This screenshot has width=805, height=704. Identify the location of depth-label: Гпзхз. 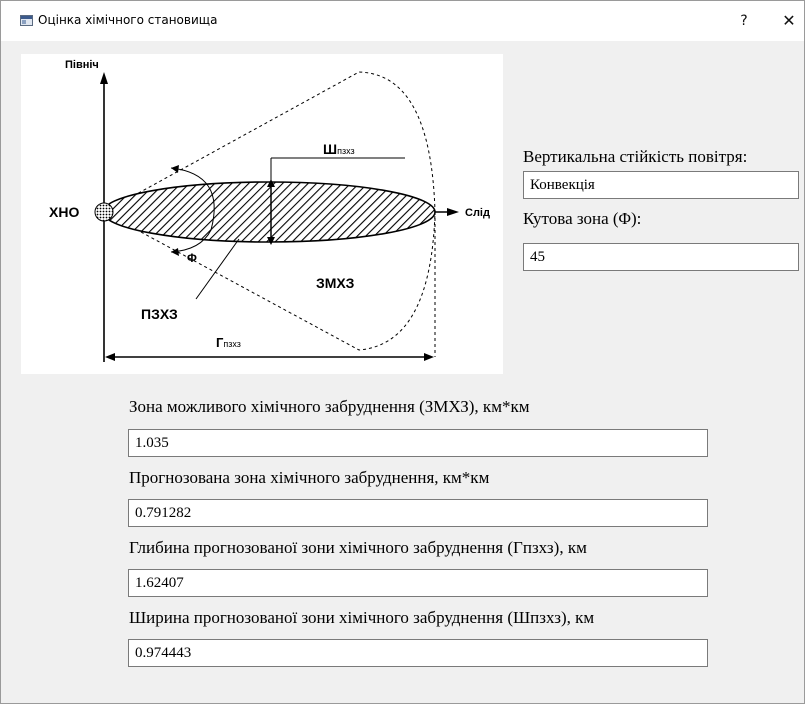
(228, 342).